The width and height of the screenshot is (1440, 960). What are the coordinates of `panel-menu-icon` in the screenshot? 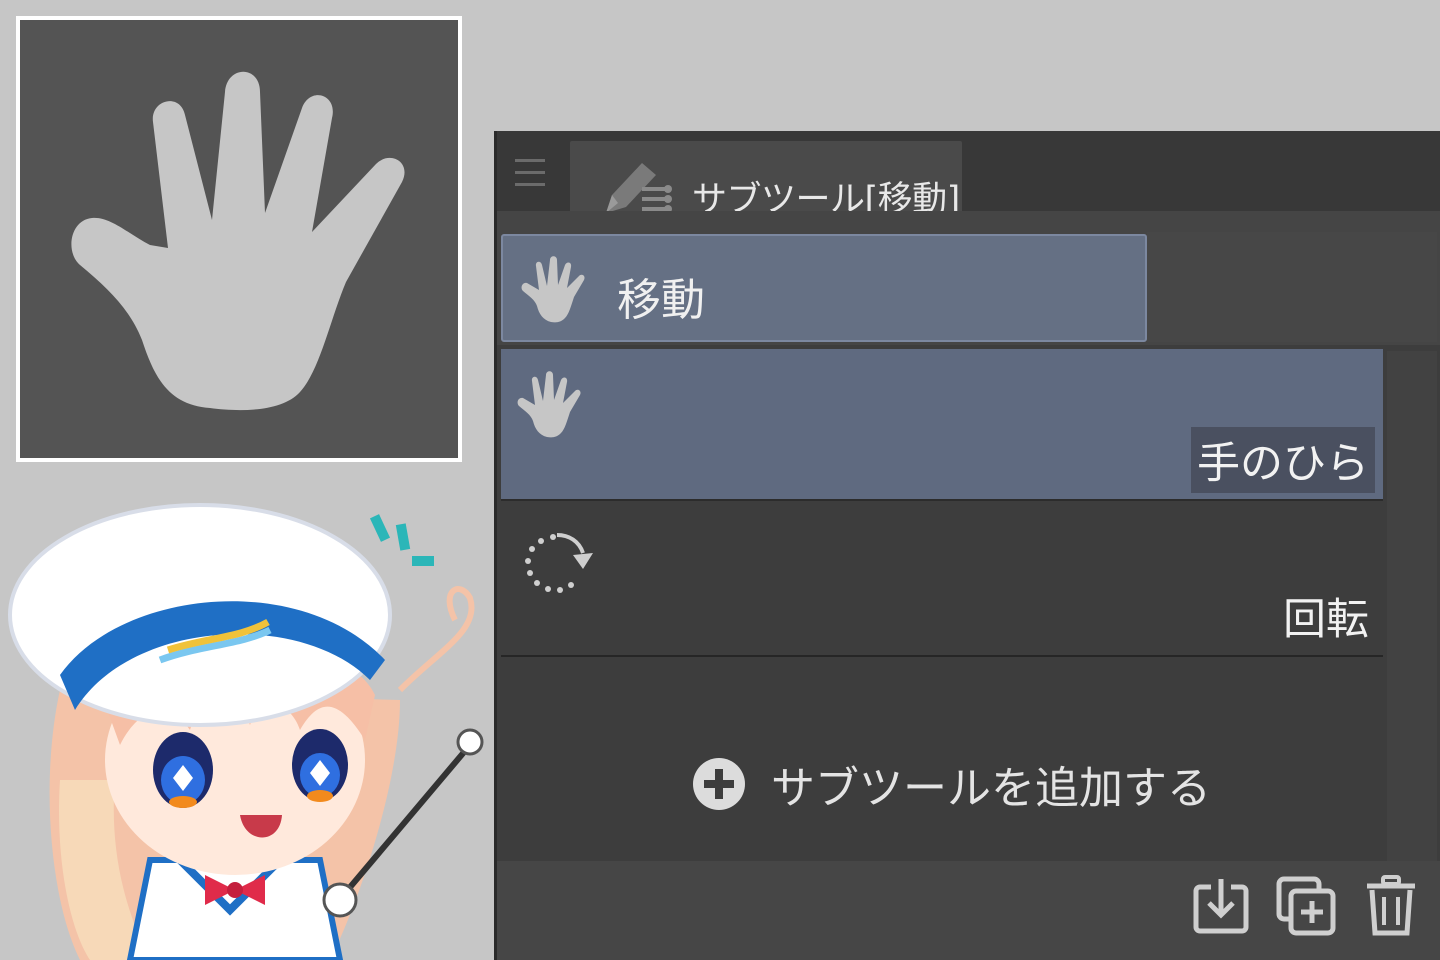 It's located at (530, 175).